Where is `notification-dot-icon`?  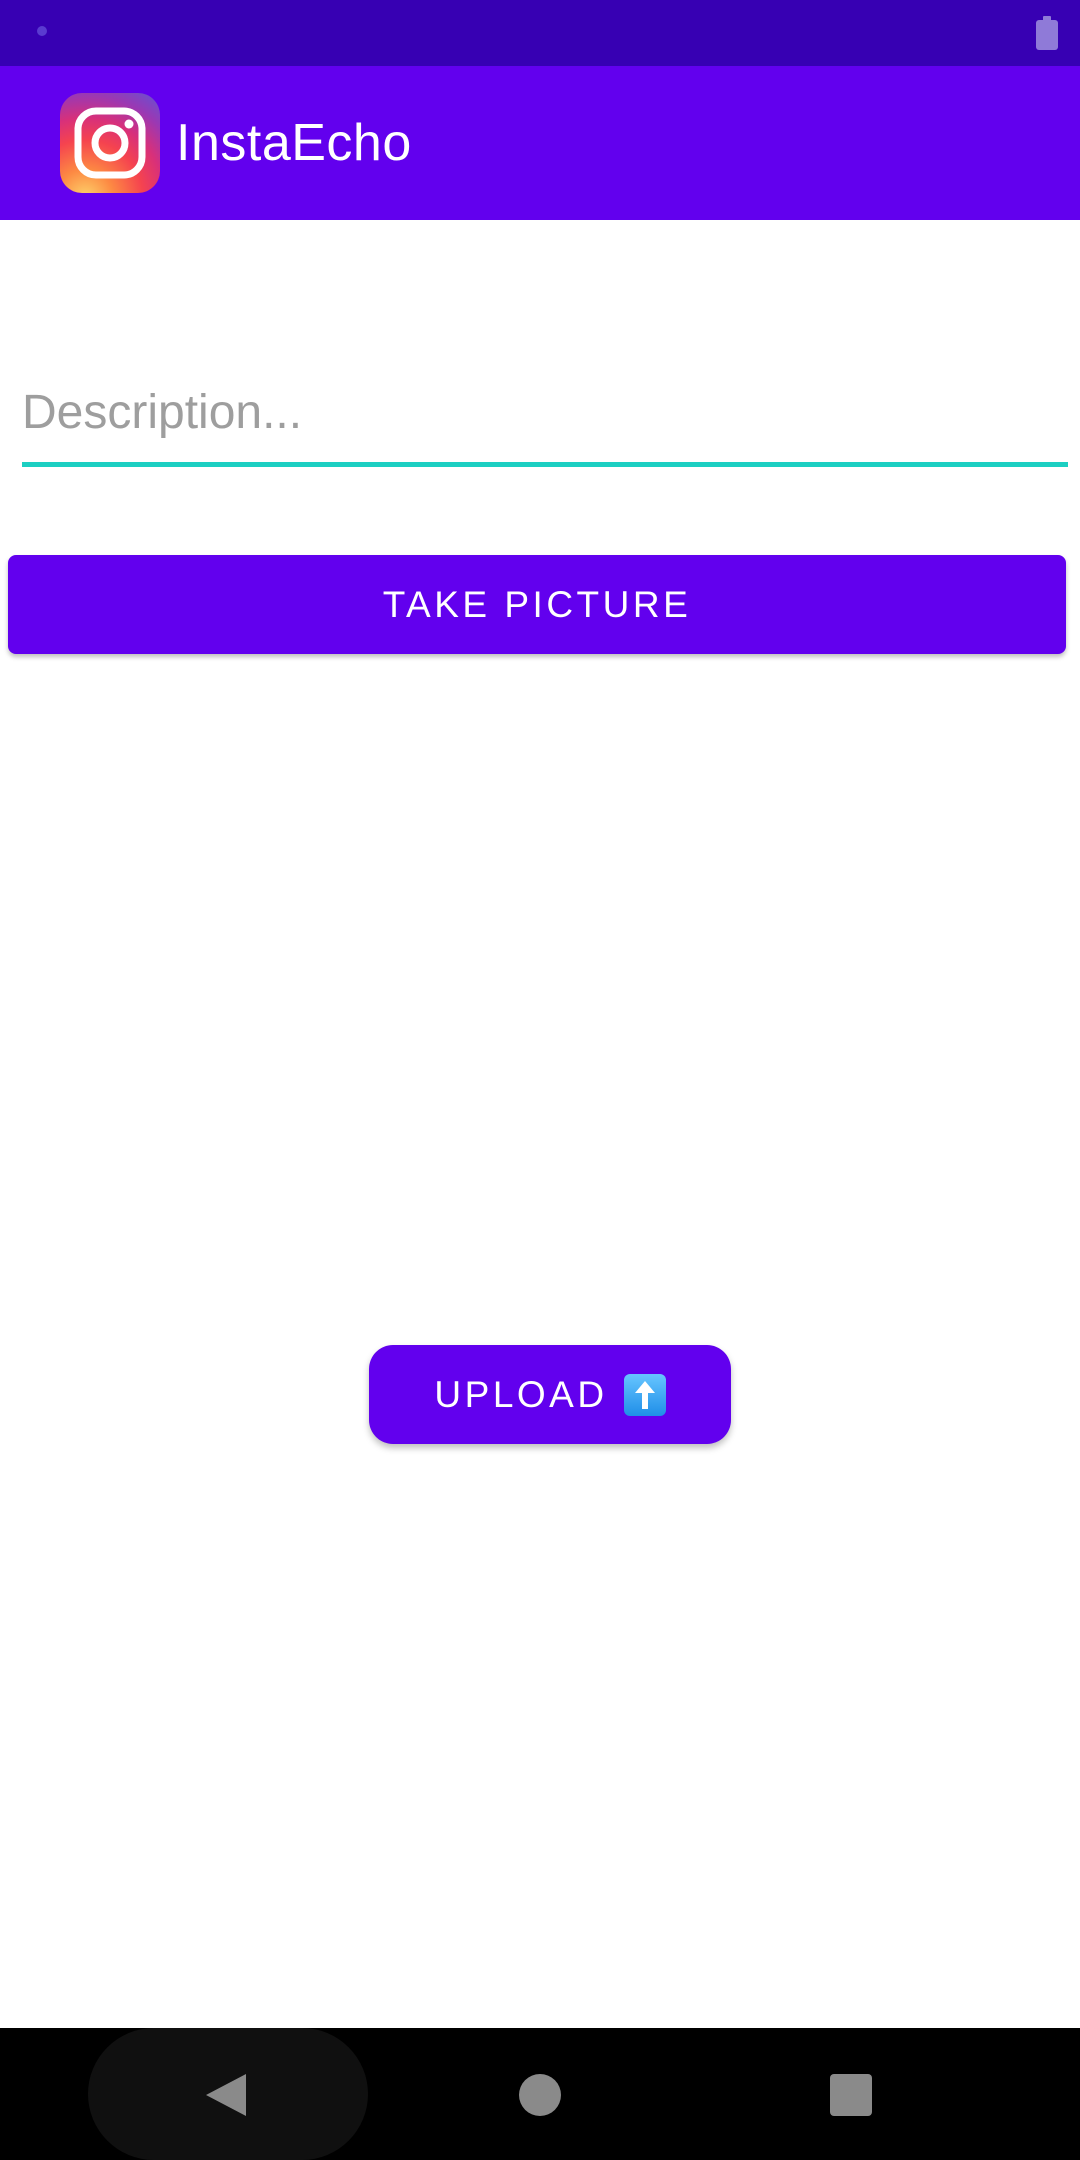
notification-dot-icon is located at coordinates (42, 31).